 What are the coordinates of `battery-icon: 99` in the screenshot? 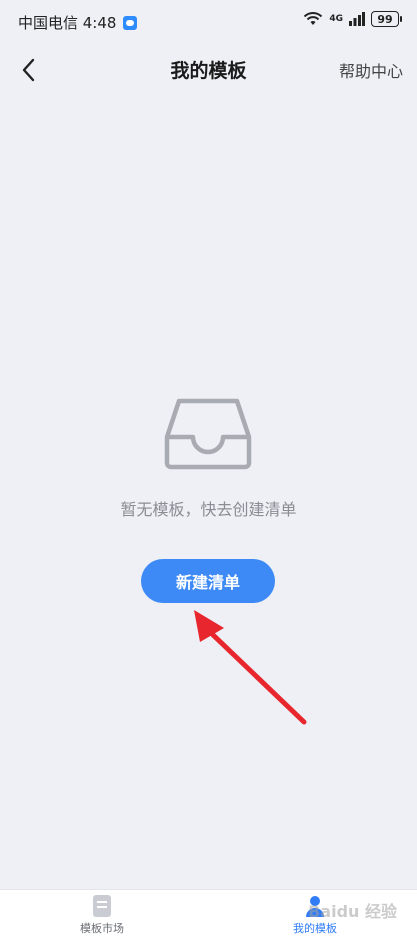 It's located at (386, 19).